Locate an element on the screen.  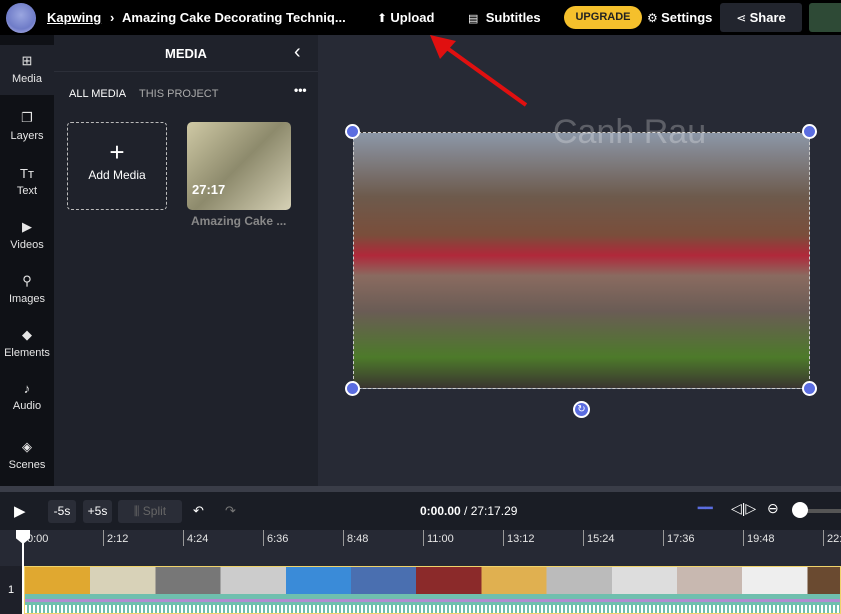
rail-item-elements: ◆ Elements is located at coordinates (27, 343).